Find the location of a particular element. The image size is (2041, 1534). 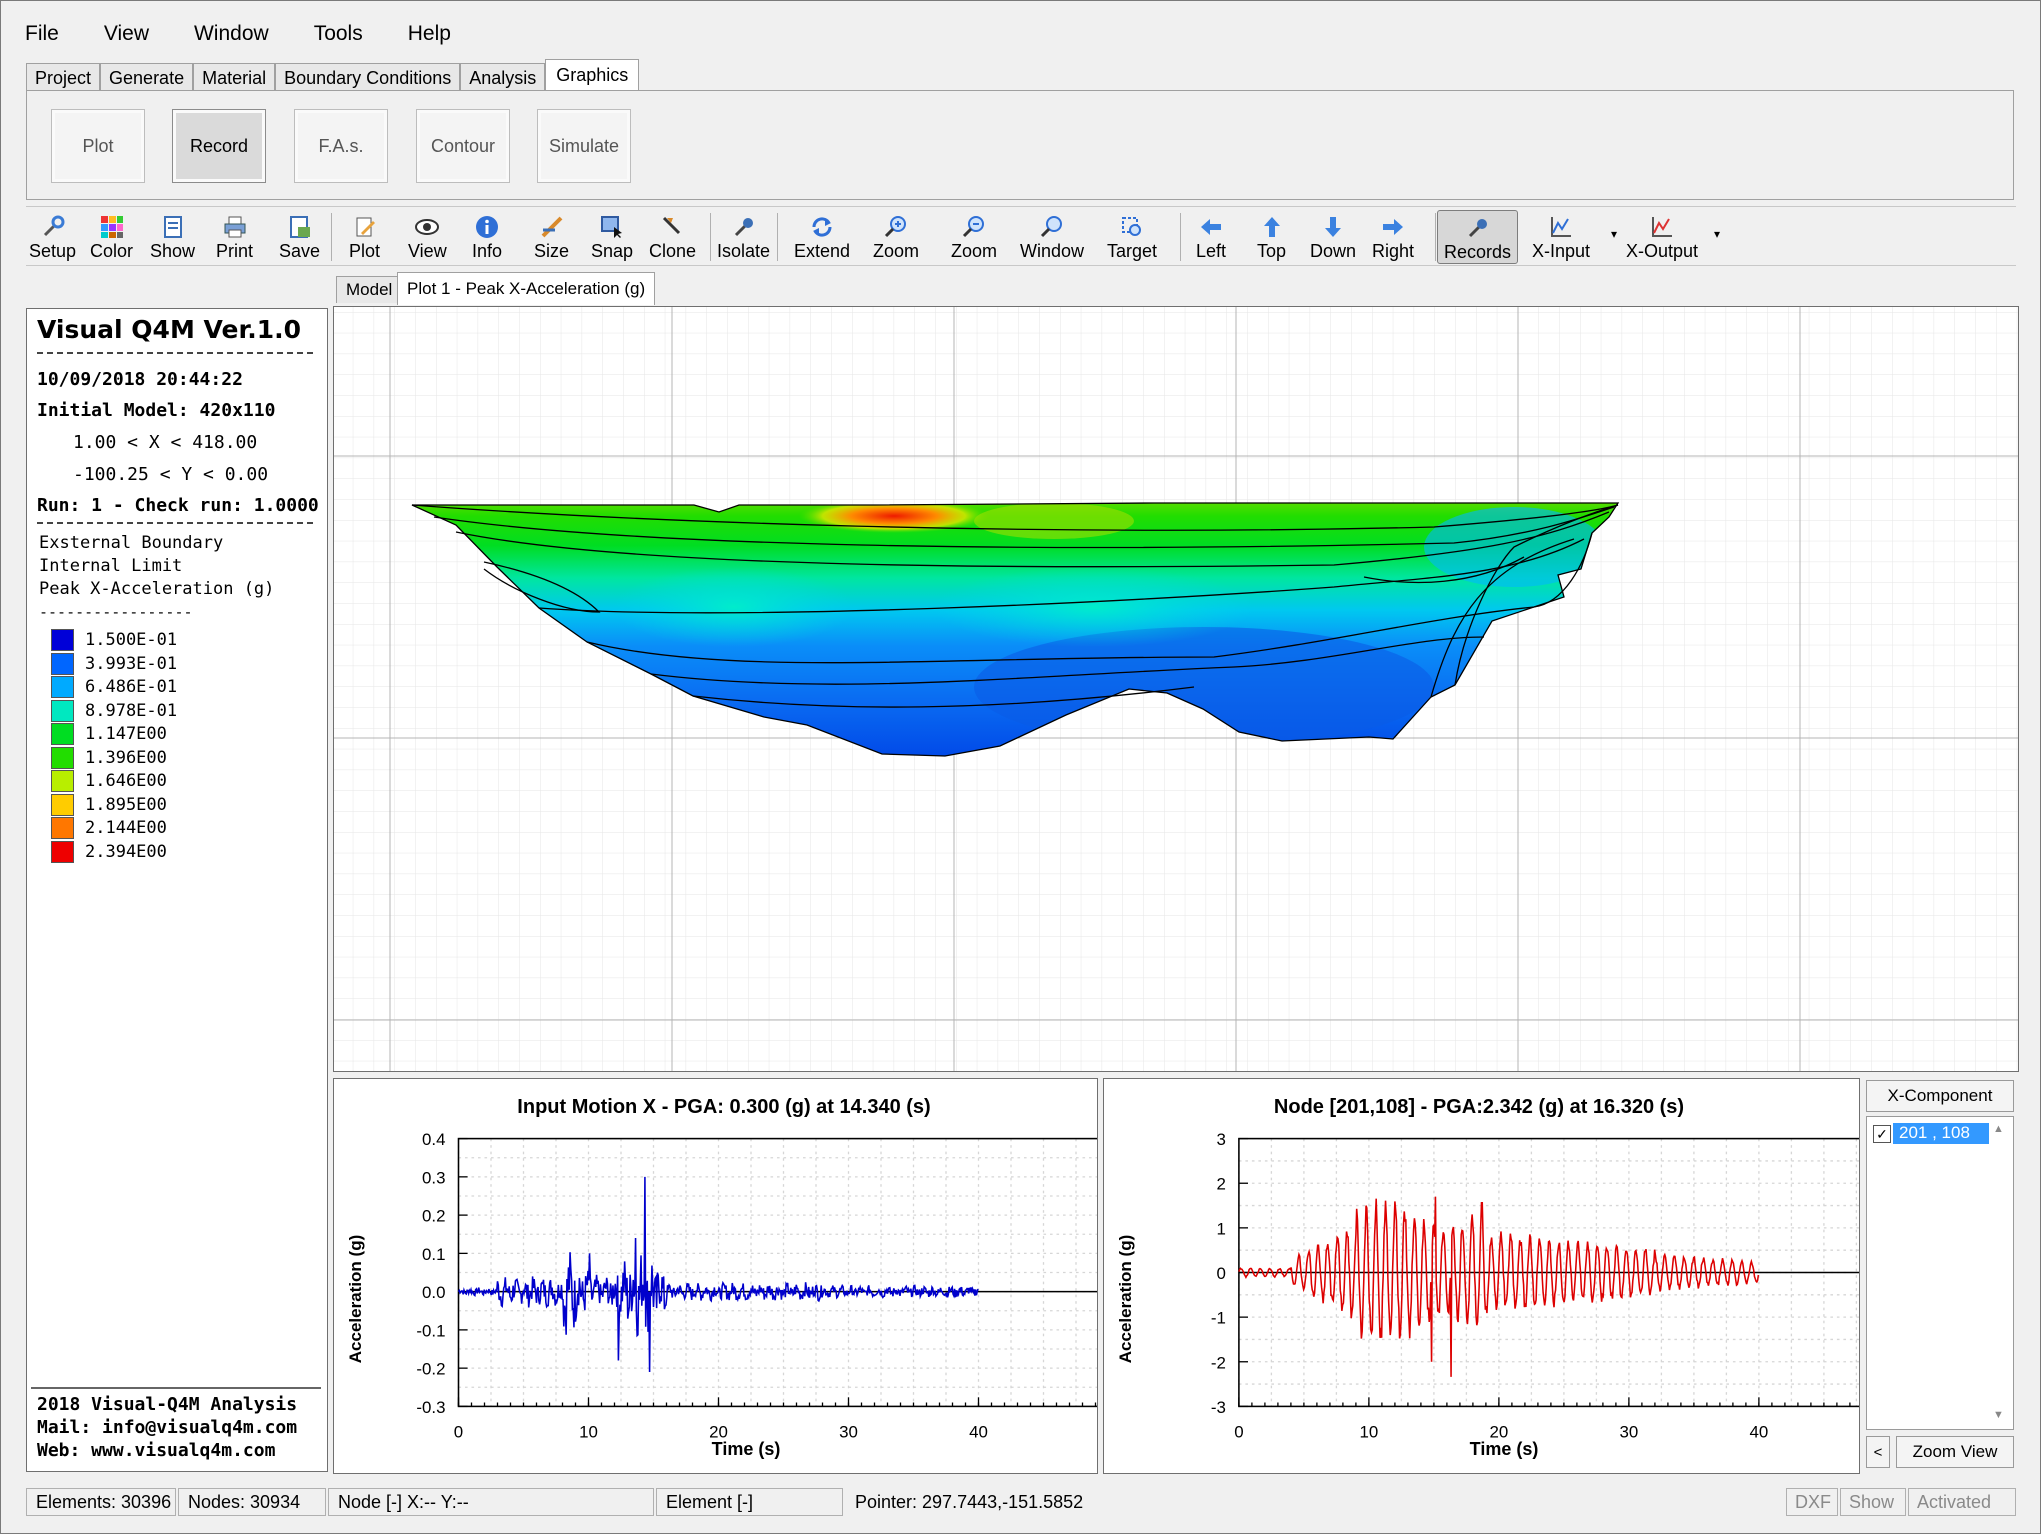

save-button: Save is located at coordinates (299, 236).